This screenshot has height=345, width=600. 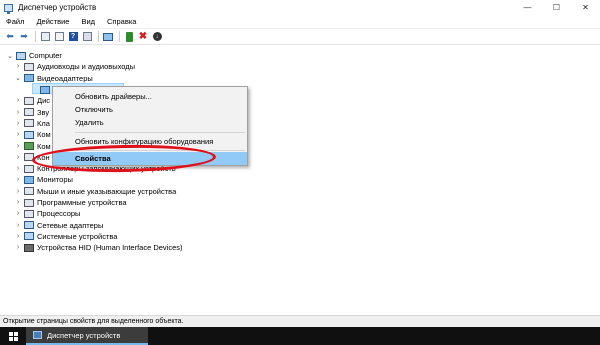 What do you see at coordinates (44, 101) in the screenshot?
I see `tree-item-label: Дис` at bounding box center [44, 101].